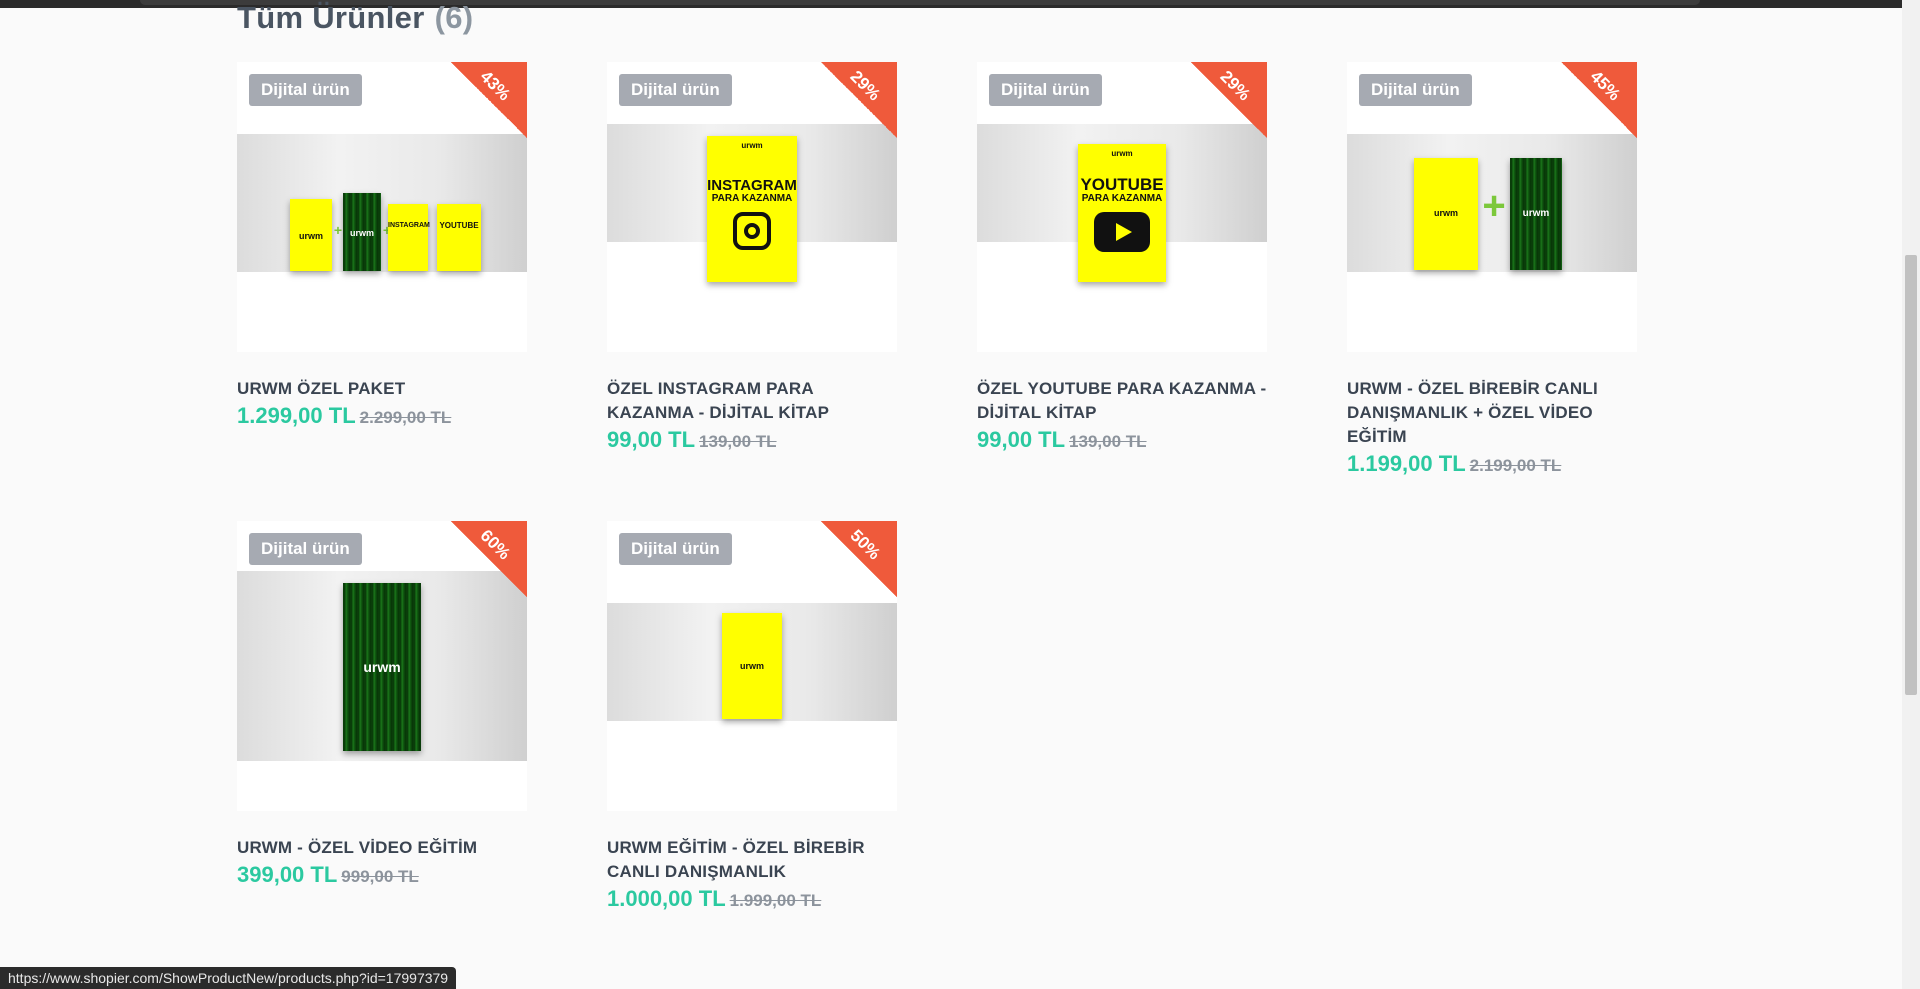  I want to click on youtube-play-icon, so click(1122, 232).